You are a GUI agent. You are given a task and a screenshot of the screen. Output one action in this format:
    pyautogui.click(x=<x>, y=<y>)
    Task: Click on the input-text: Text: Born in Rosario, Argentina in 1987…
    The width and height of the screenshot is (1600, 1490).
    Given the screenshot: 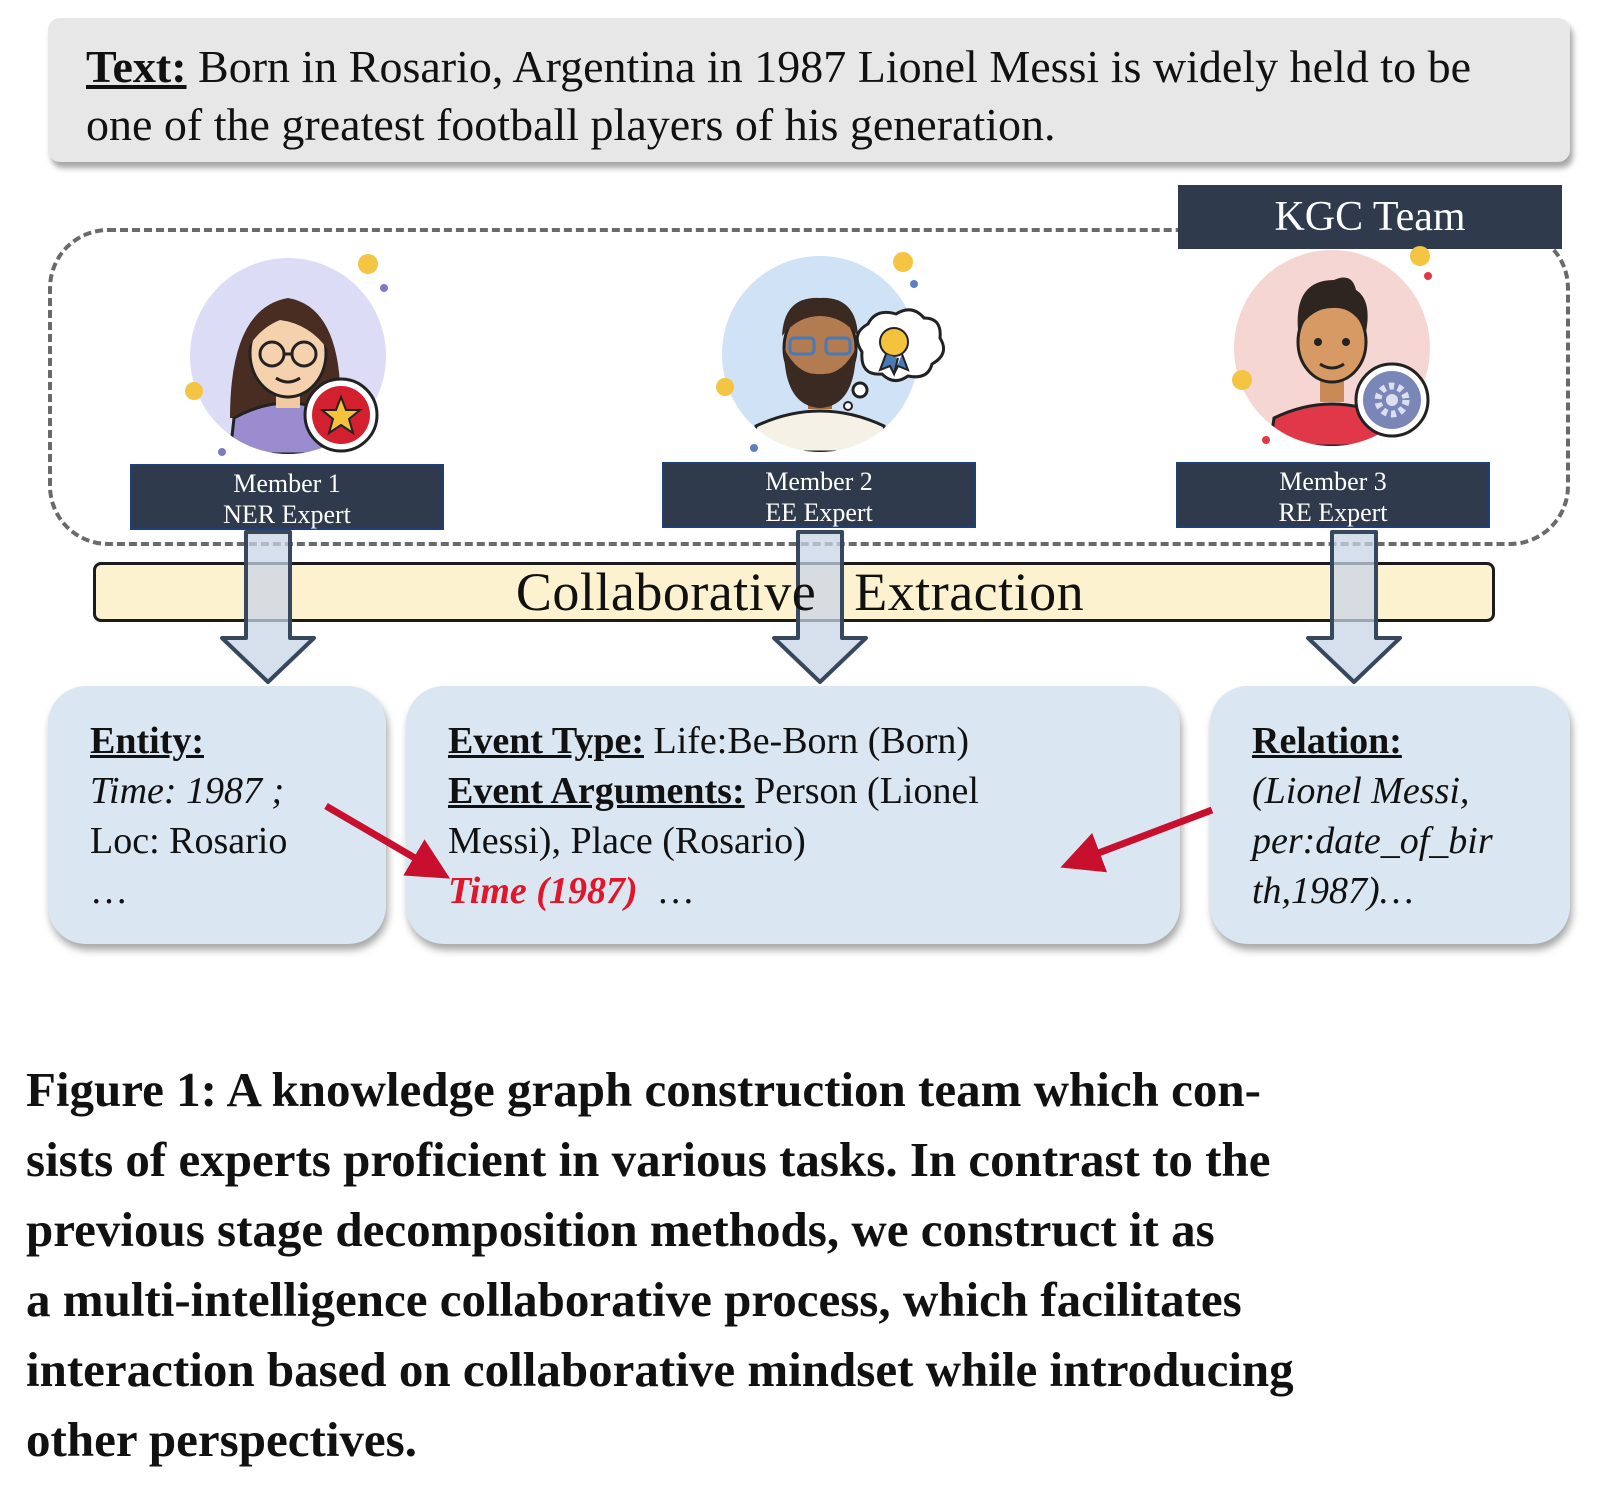 What is the action you would take?
    pyautogui.click(x=798, y=96)
    